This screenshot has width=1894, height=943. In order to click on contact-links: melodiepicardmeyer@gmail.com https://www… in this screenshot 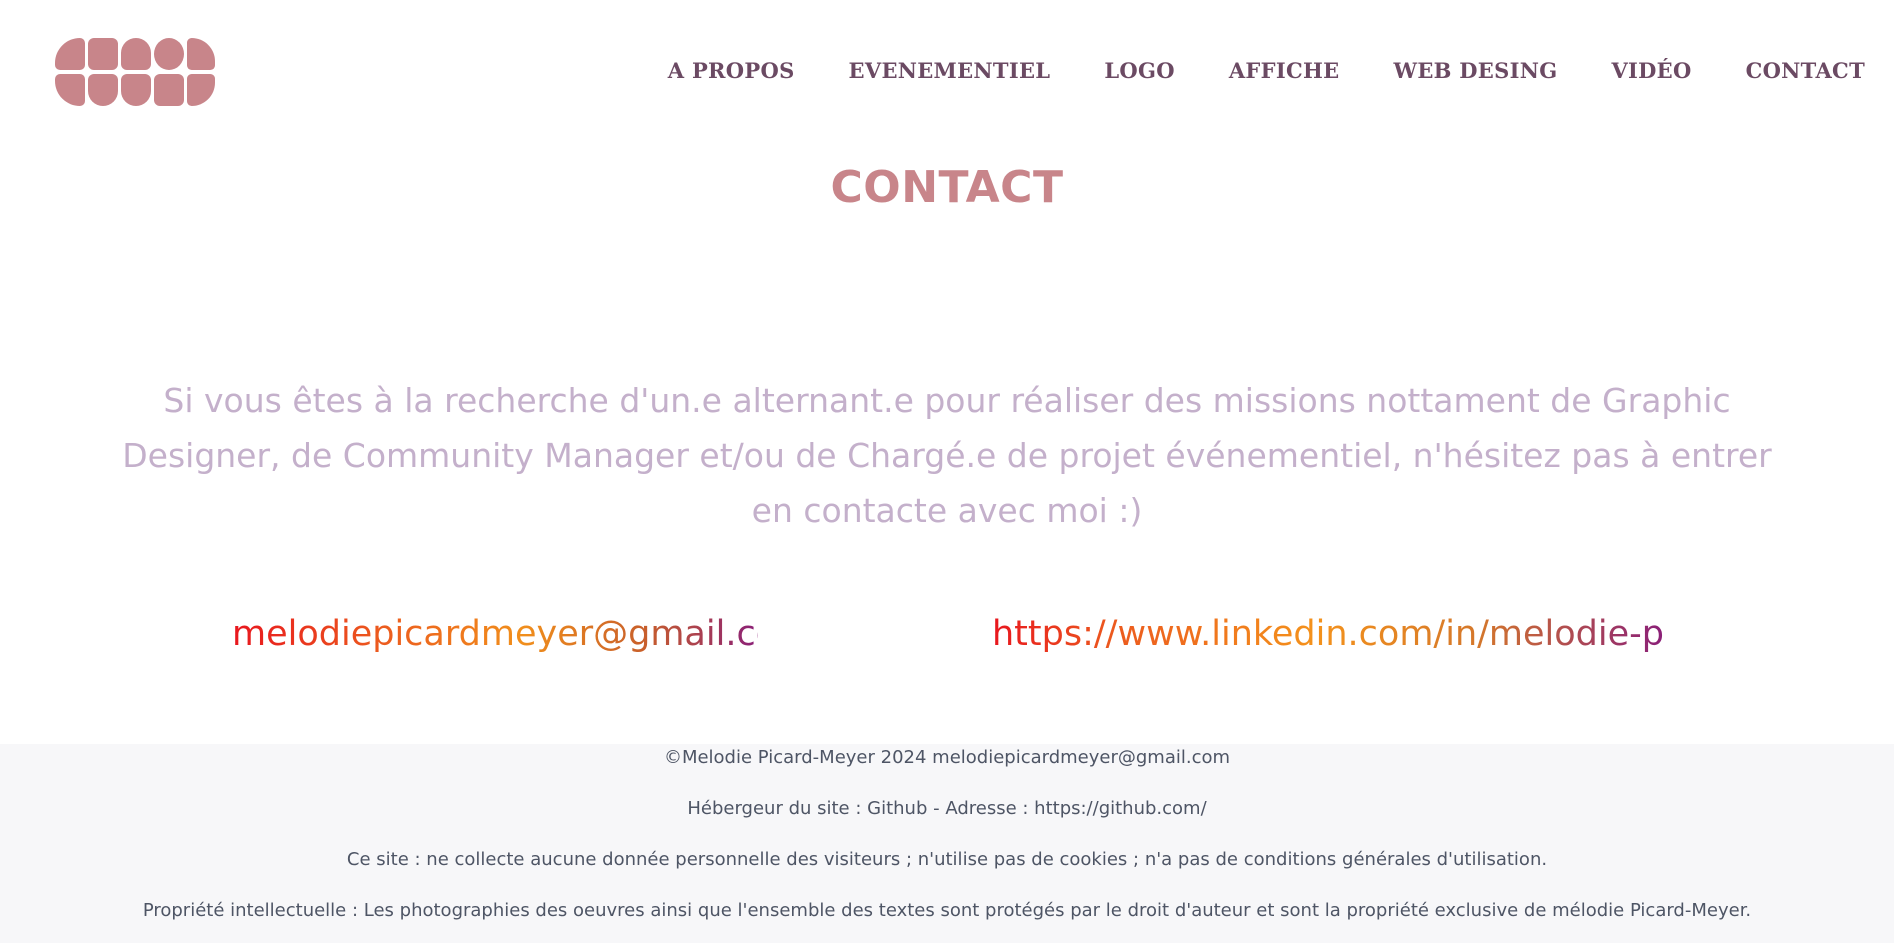, I will do `click(947, 639)`.